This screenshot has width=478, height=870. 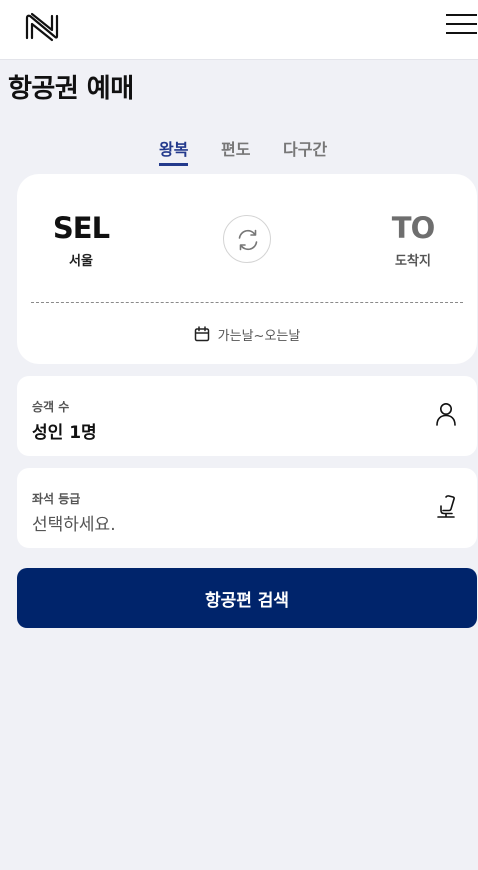 I want to click on n-logo-icon, so click(x=42, y=27).